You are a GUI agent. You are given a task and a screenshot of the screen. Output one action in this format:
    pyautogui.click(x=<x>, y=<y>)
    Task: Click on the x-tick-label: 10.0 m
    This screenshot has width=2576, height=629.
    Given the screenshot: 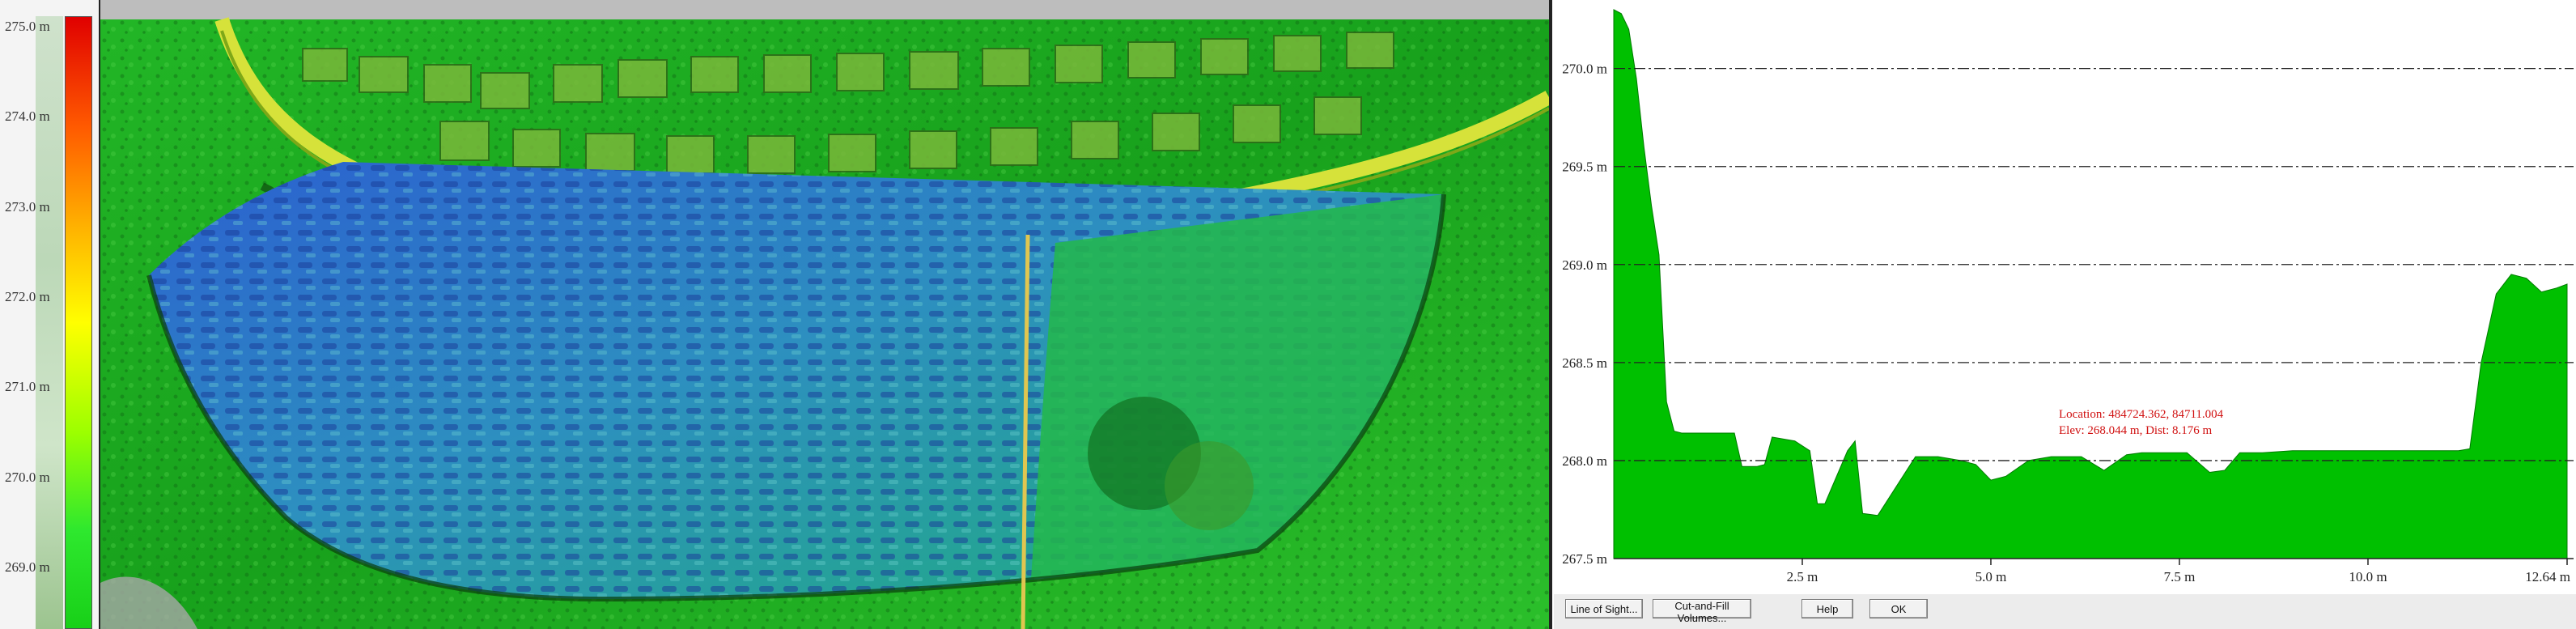 What is the action you would take?
    pyautogui.click(x=2368, y=576)
    